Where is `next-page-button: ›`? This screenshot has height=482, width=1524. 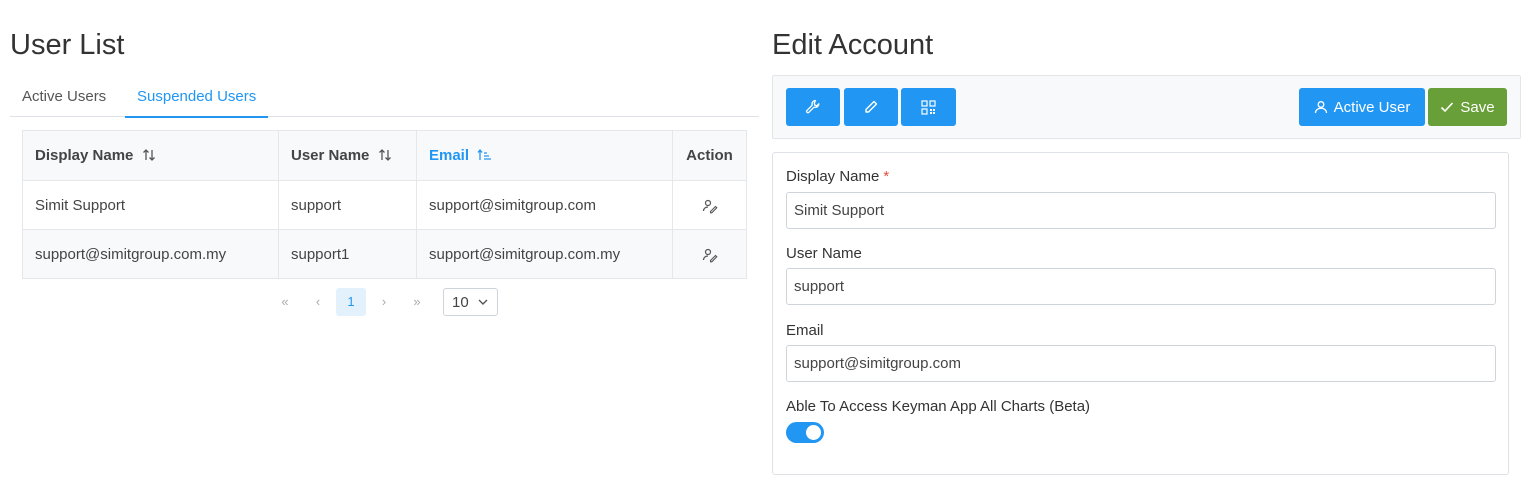 next-page-button: › is located at coordinates (384, 302).